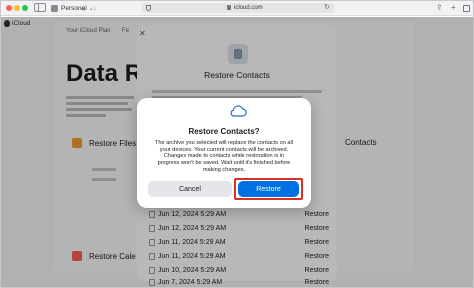 The image size is (474, 288). Describe the element at coordinates (238, 111) in the screenshot. I see `icloud-icon` at that location.